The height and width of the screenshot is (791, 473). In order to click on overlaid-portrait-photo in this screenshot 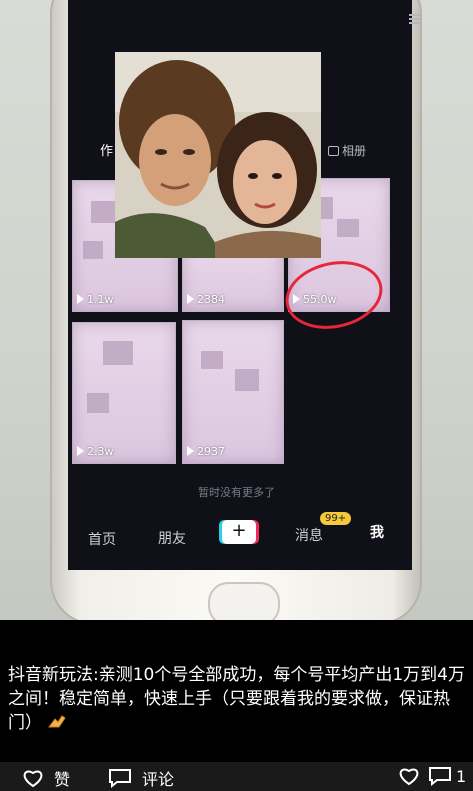, I will do `click(218, 155)`.